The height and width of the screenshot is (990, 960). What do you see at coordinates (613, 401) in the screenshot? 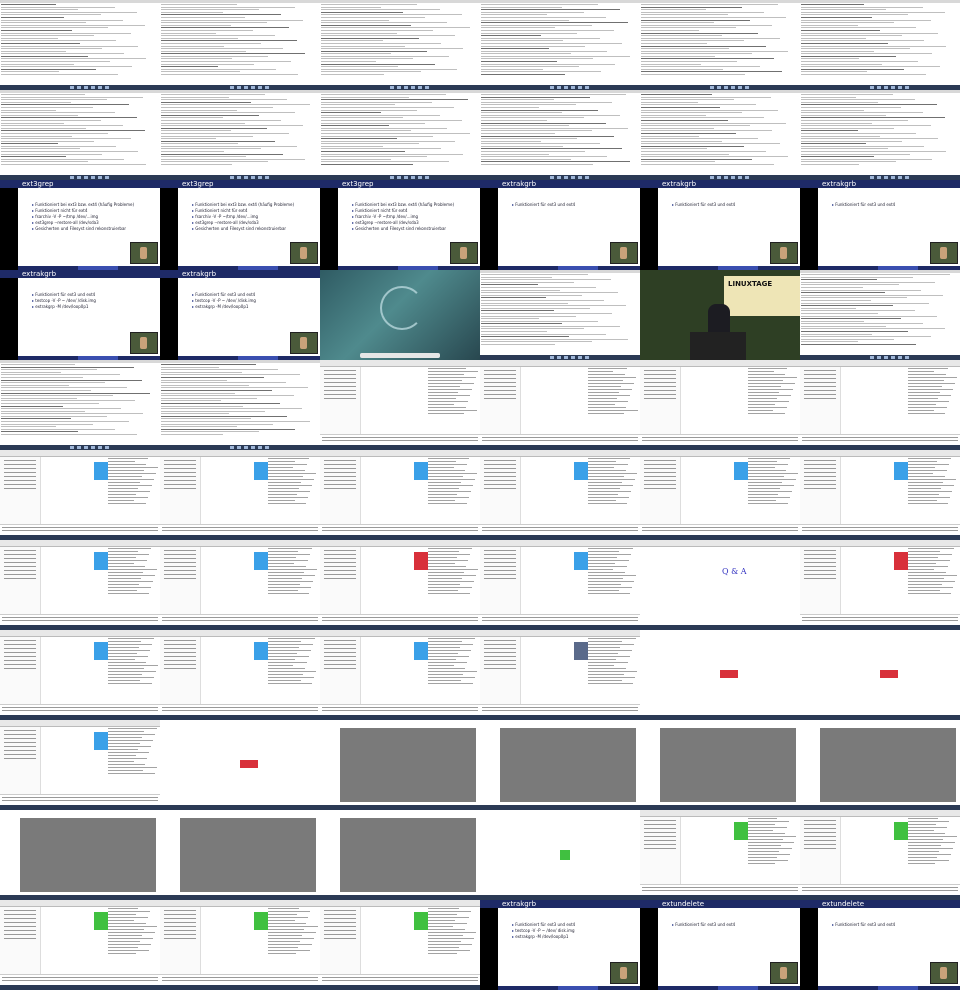
I see `file-list` at bounding box center [613, 401].